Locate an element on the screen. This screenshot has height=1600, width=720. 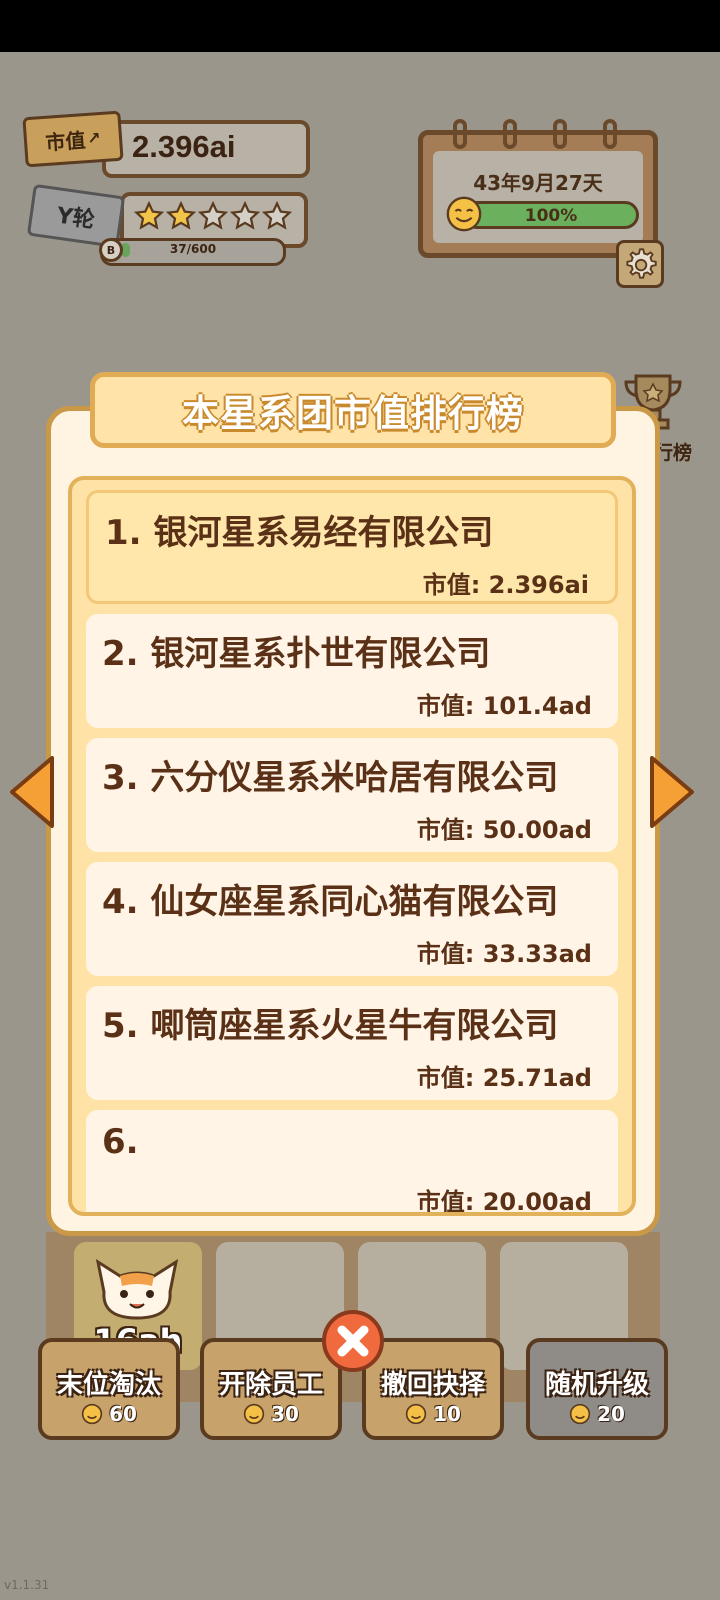
company-name: 5. 唧筒座星系火星牛有限公司 is located at coordinates (330, 1026).